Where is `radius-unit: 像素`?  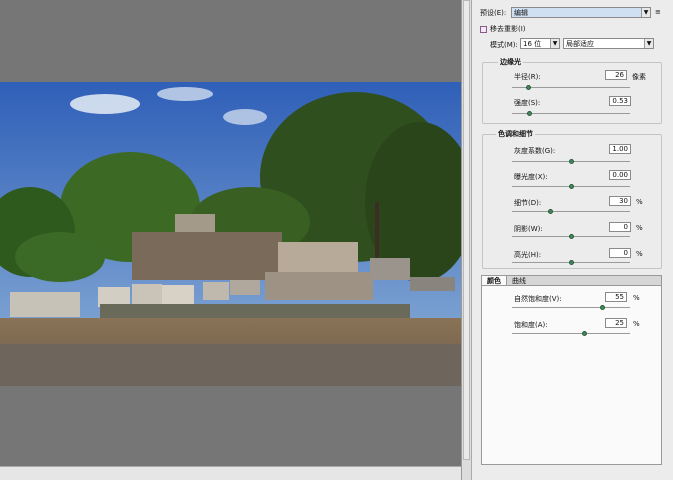 radius-unit: 像素 is located at coordinates (639, 77).